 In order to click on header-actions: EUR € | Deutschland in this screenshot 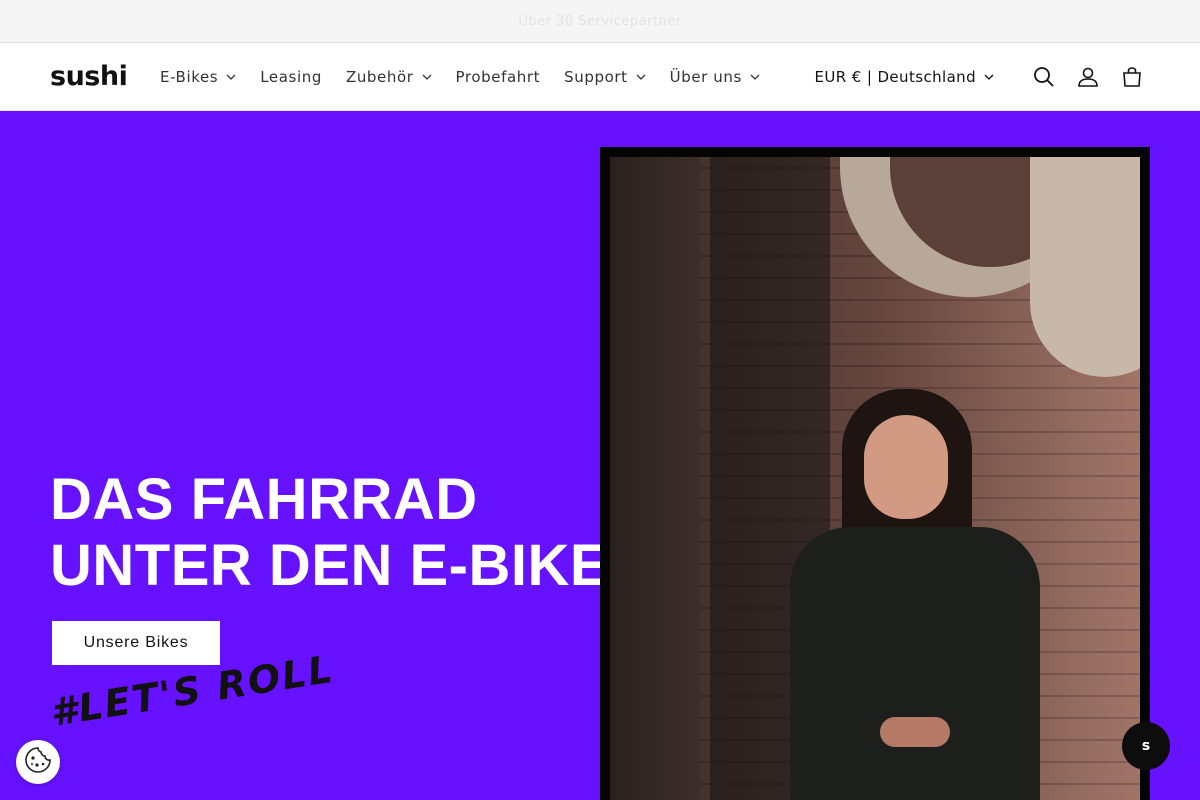, I will do `click(979, 77)`.